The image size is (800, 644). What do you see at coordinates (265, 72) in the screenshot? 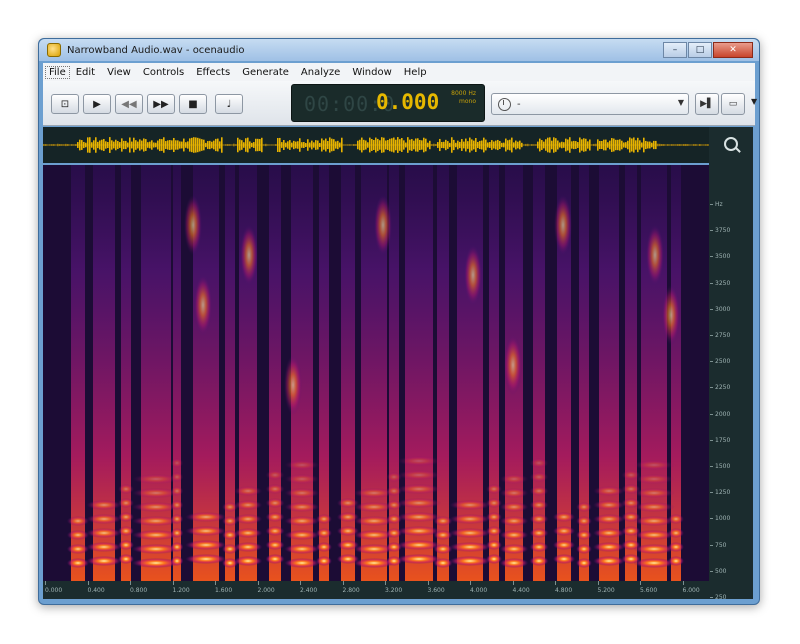
I see `menu-generate: Generate` at bounding box center [265, 72].